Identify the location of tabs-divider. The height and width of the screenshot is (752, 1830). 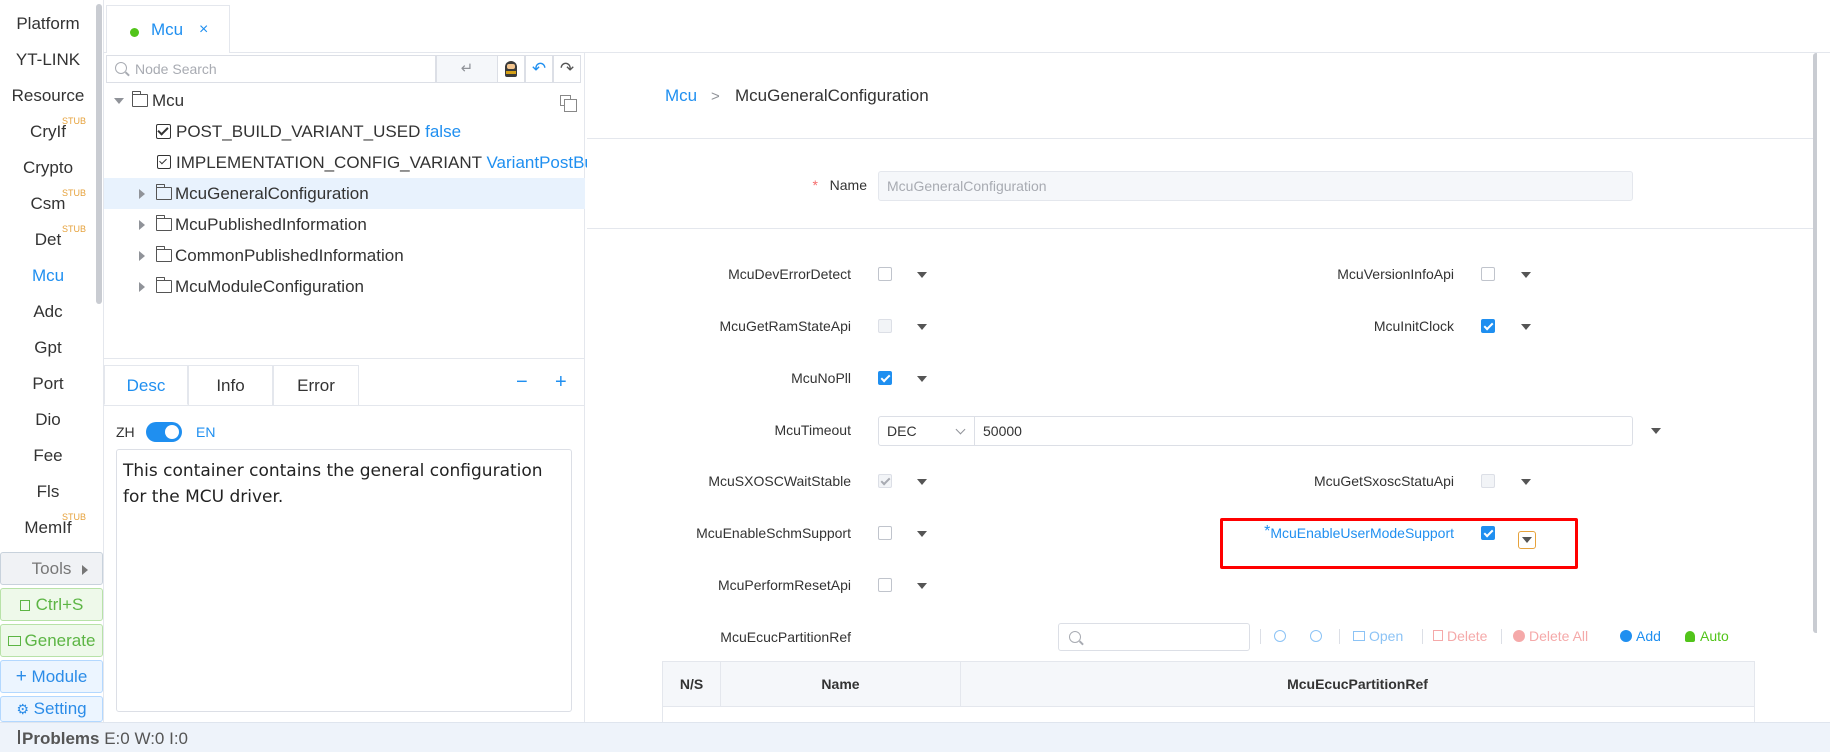
(344, 405).